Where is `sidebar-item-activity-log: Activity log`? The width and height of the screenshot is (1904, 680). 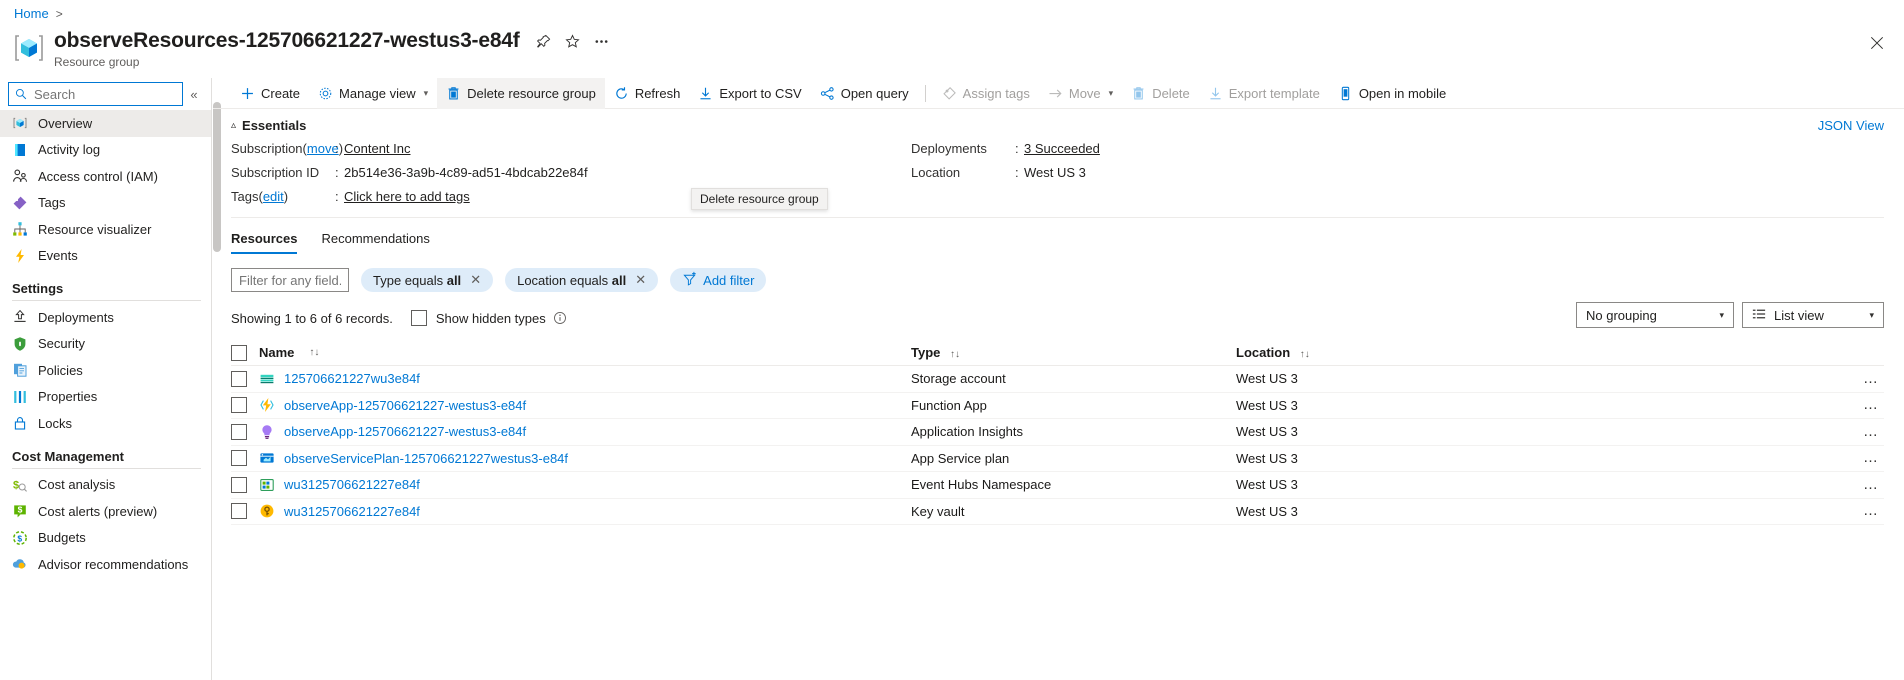 sidebar-item-activity-log: Activity log is located at coordinates (105, 150).